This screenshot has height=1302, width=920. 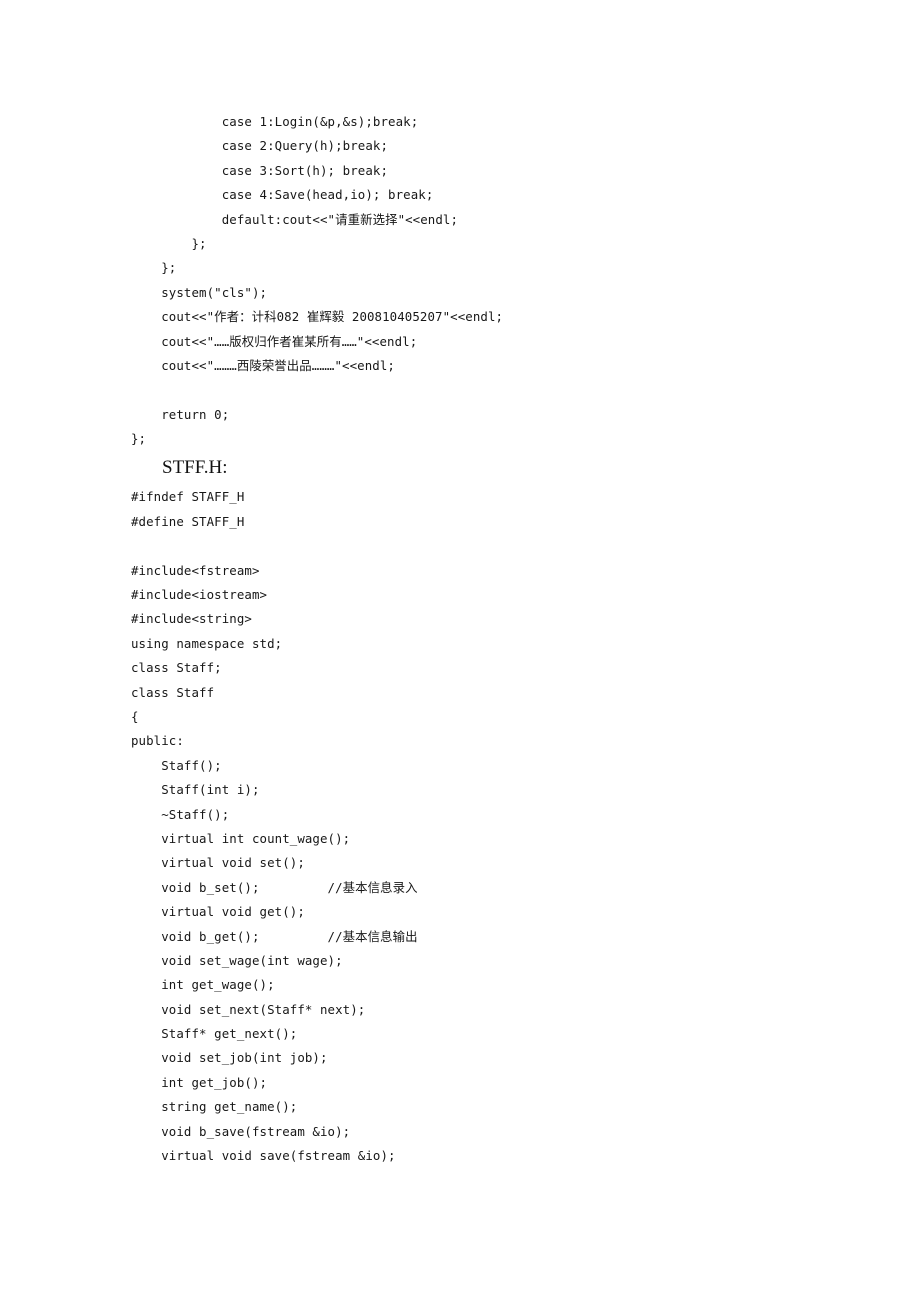 I want to click on code-line: #include<fstream>, so click(x=195, y=570).